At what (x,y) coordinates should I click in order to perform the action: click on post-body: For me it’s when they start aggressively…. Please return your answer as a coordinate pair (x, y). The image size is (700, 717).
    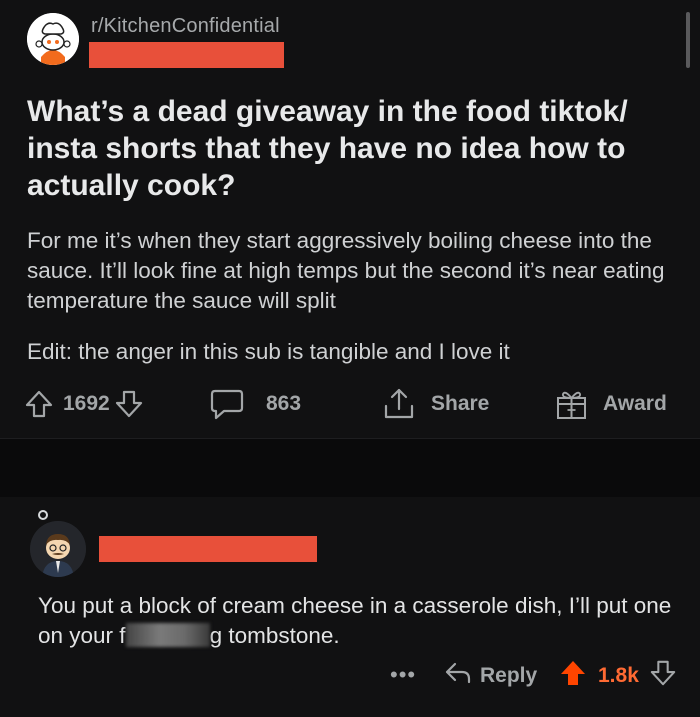
    Looking at the image, I should click on (346, 270).